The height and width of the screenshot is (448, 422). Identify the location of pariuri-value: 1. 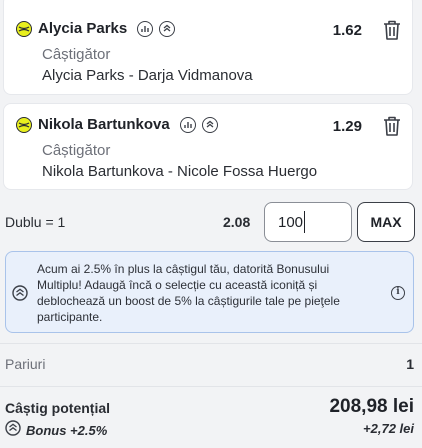
(410, 364).